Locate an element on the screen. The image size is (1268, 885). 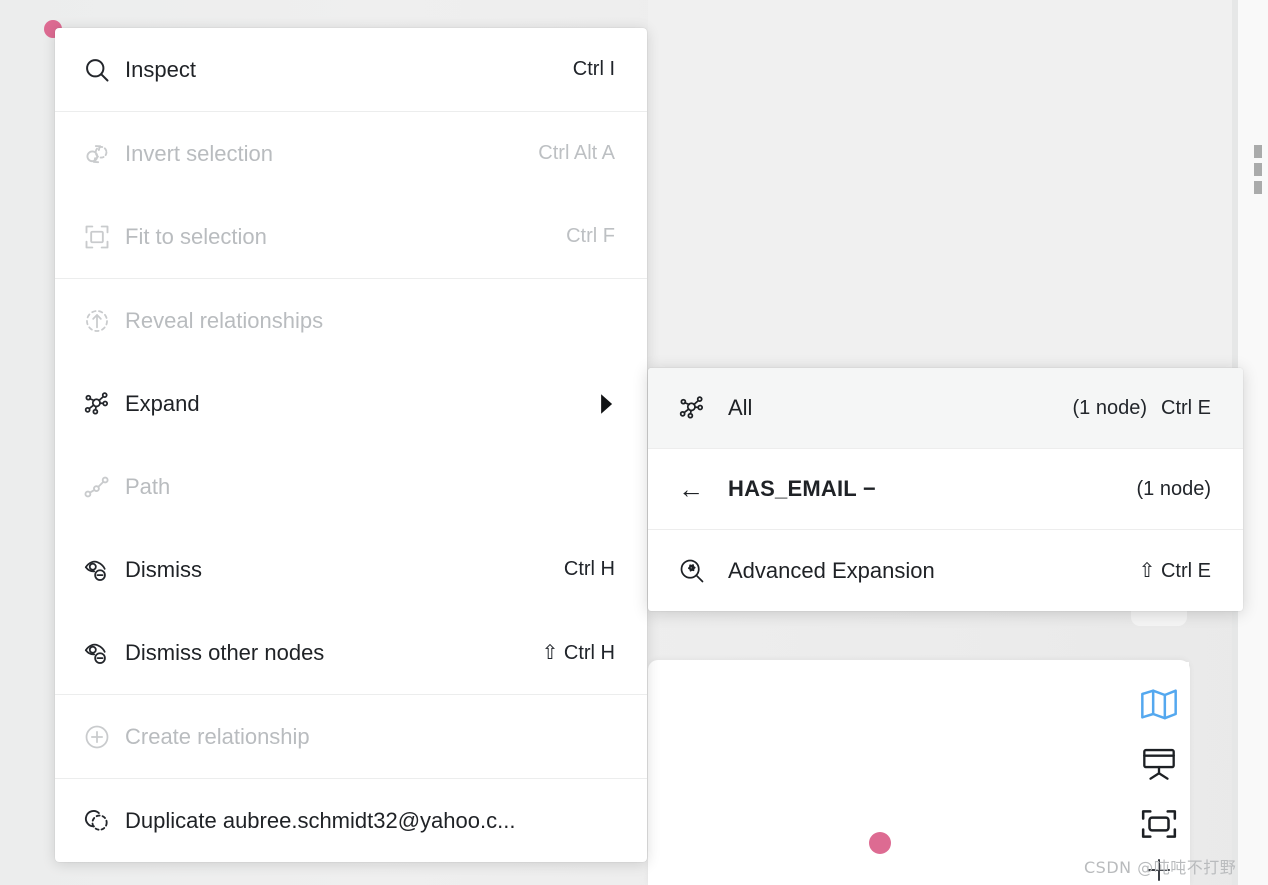
reveal-relationships-icon is located at coordinates (104, 321).